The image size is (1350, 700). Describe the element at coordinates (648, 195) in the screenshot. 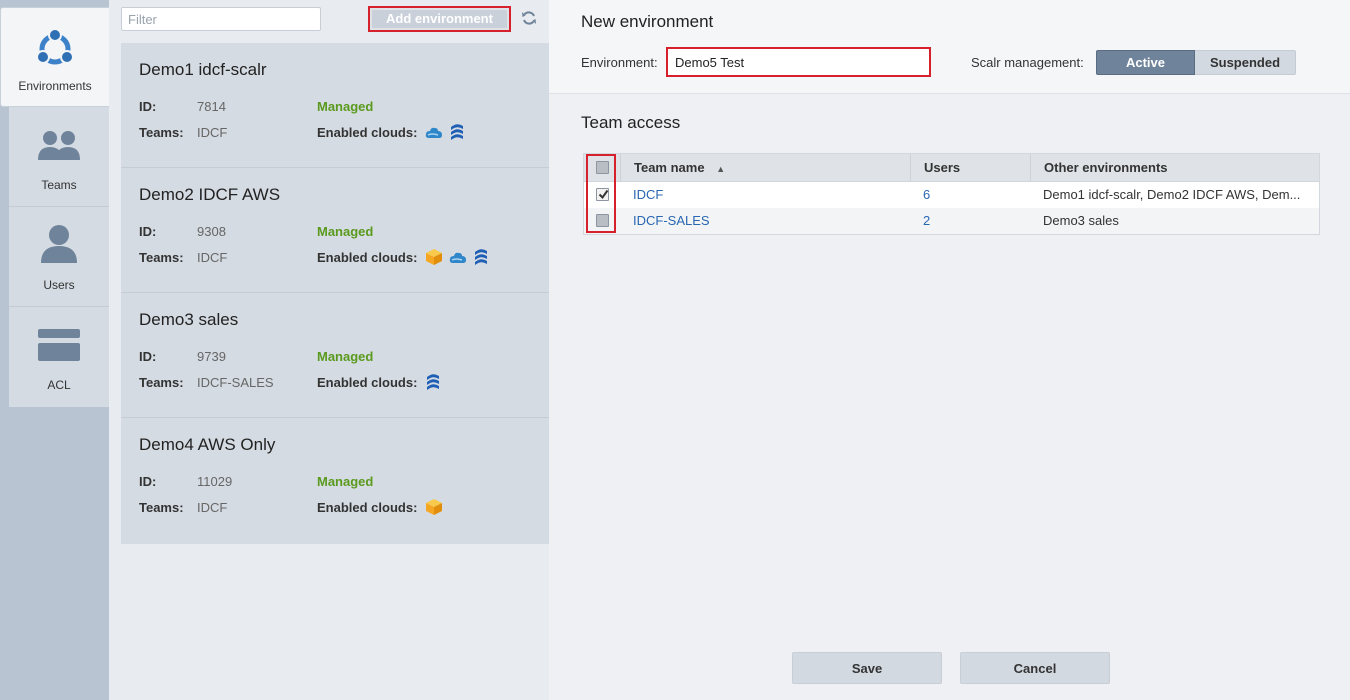

I see `team-name-link: IDCF` at that location.